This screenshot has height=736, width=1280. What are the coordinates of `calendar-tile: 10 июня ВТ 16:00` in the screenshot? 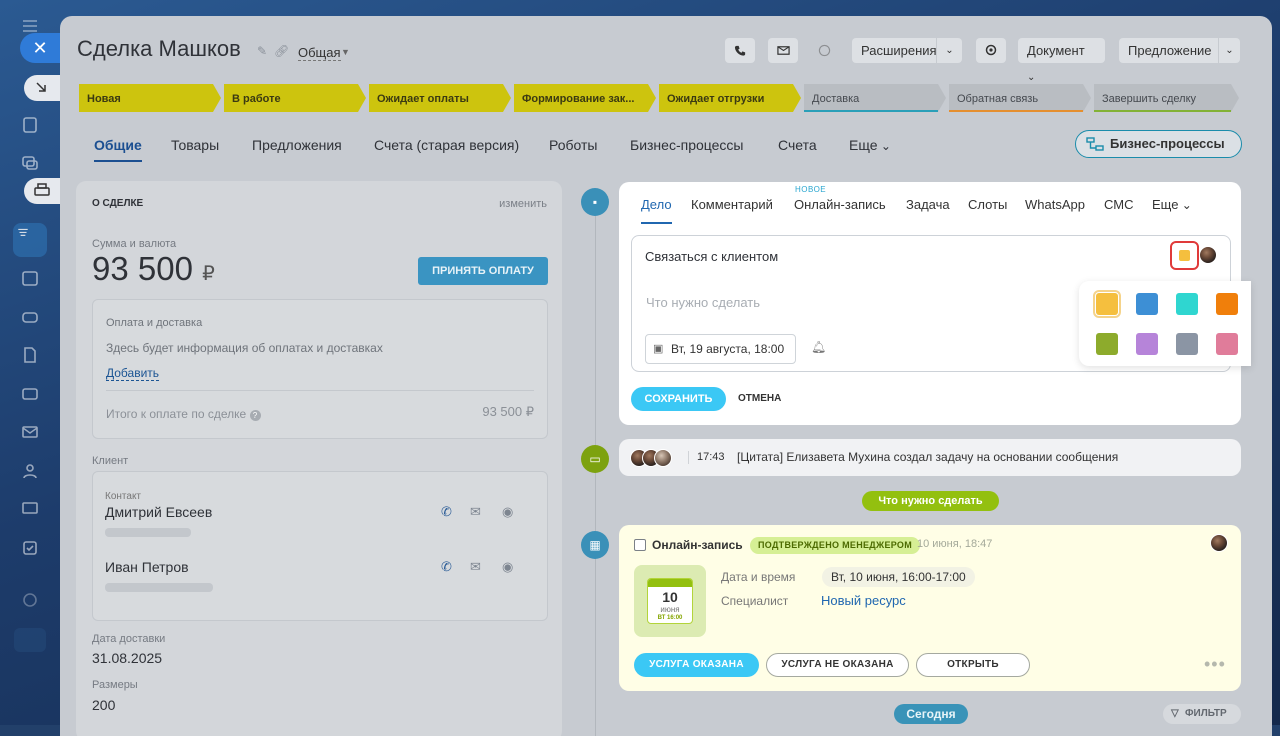 It's located at (670, 601).